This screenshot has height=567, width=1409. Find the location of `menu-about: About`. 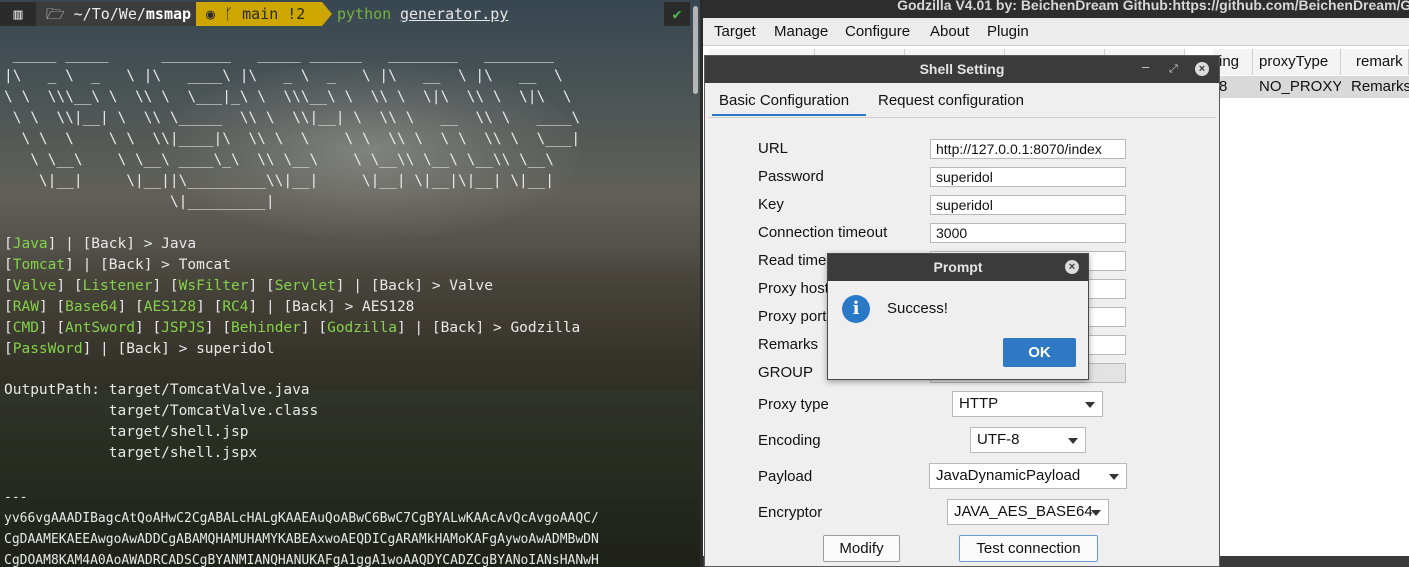

menu-about: About is located at coordinates (949, 31).